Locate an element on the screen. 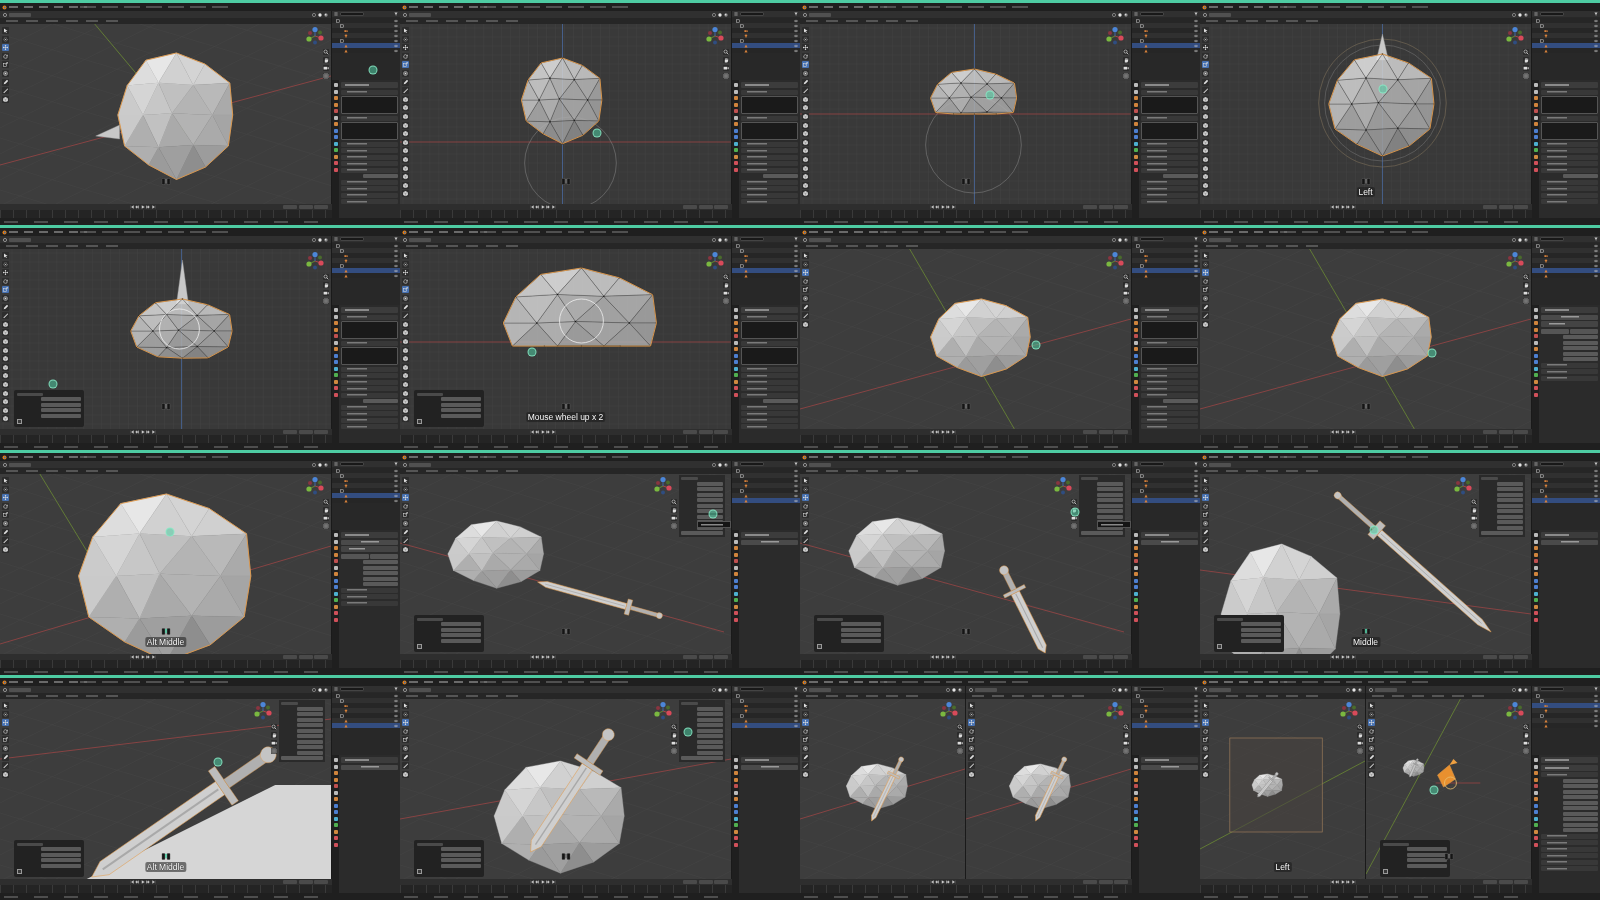 Image resolution: width=1600 pixels, height=900 pixels. playback-button is located at coordinates (1331, 207).